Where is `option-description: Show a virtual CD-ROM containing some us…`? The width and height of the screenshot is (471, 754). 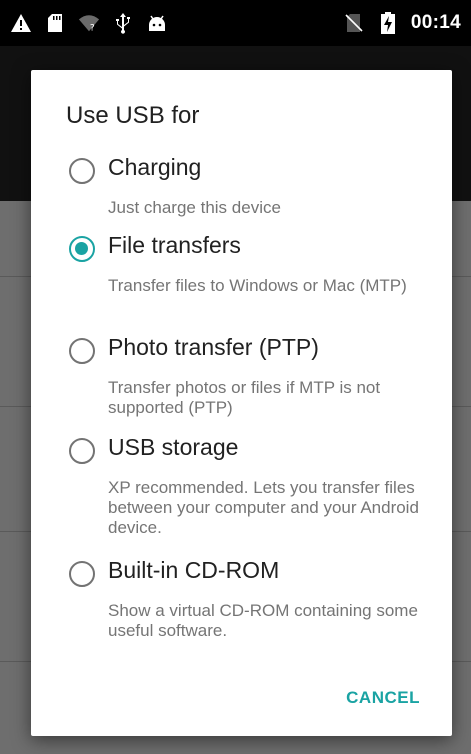 option-description: Show a virtual CD-ROM containing some us… is located at coordinates (263, 620).